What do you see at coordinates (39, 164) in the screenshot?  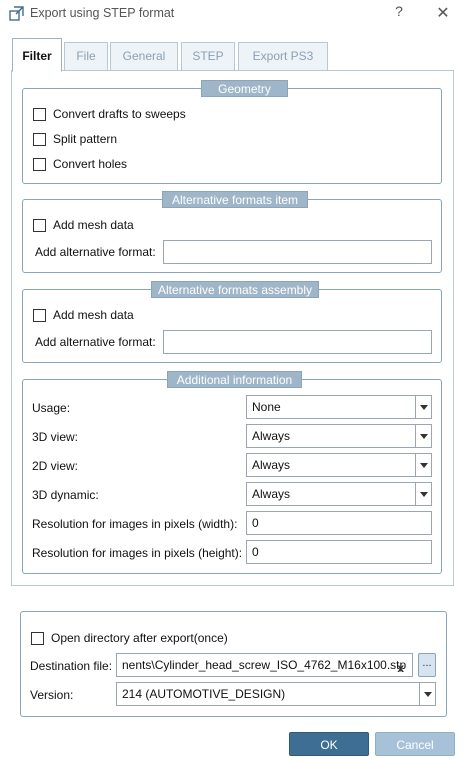 I see `convert-holes-checkbox` at bounding box center [39, 164].